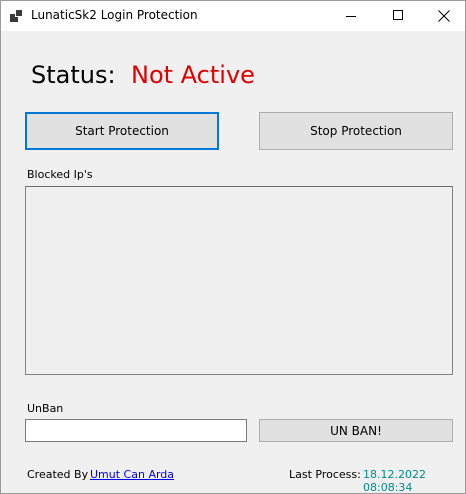  Describe the element at coordinates (60, 174) in the screenshot. I see `blocked-ips-label: Blocked Ip's` at that location.